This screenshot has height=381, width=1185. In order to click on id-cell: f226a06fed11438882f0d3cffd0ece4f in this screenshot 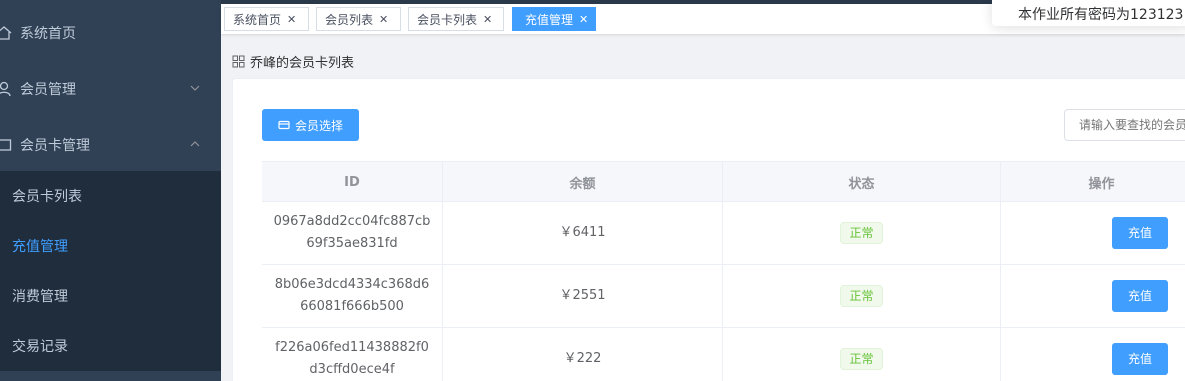, I will do `click(352, 354)`.